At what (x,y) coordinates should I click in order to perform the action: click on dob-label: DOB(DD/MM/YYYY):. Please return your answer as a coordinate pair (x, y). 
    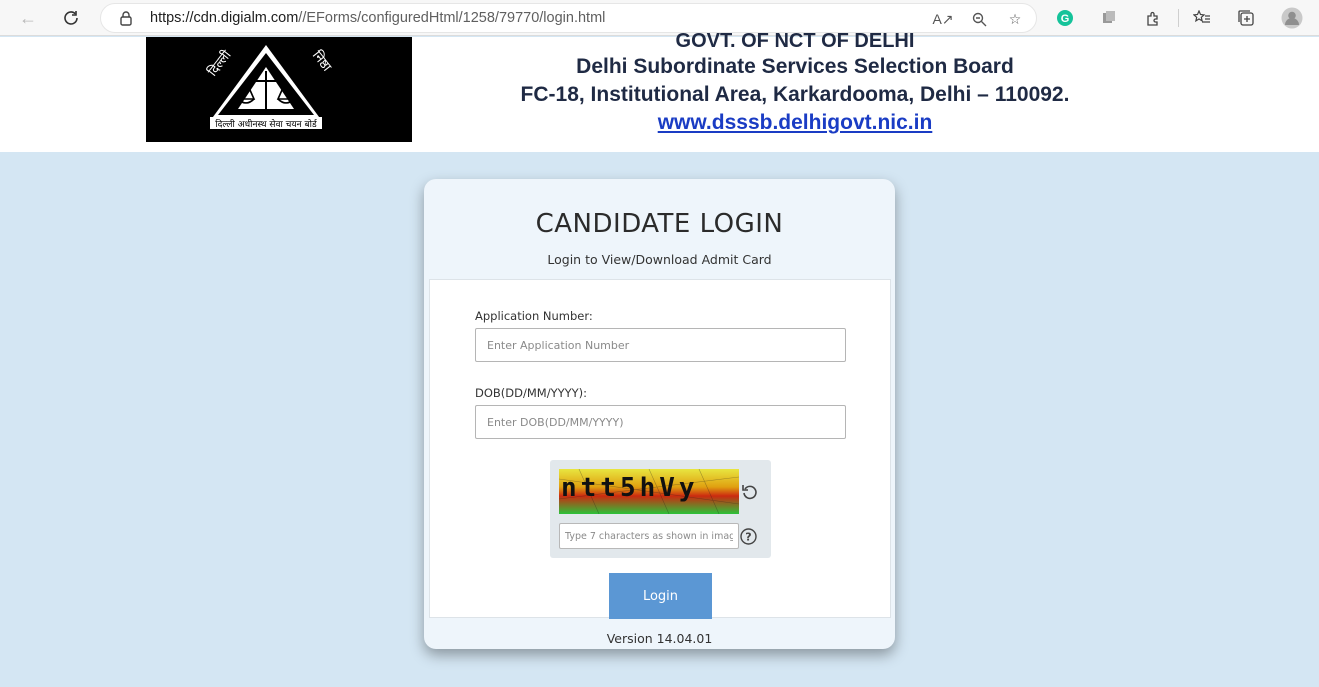
    Looking at the image, I should click on (531, 393).